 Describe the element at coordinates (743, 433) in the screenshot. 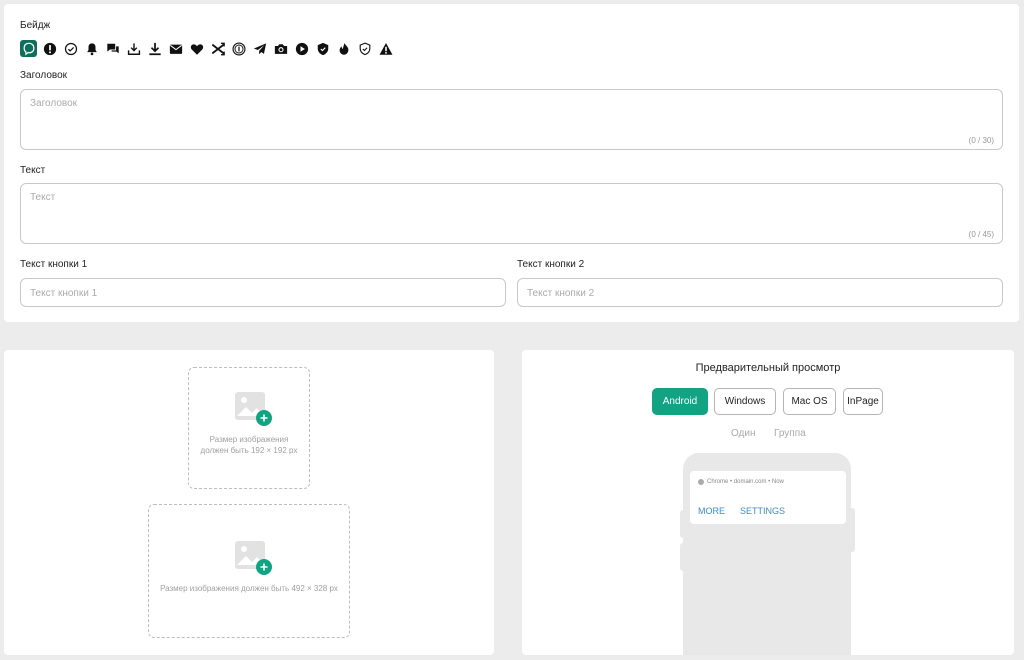

I see `mode-single: Один` at that location.